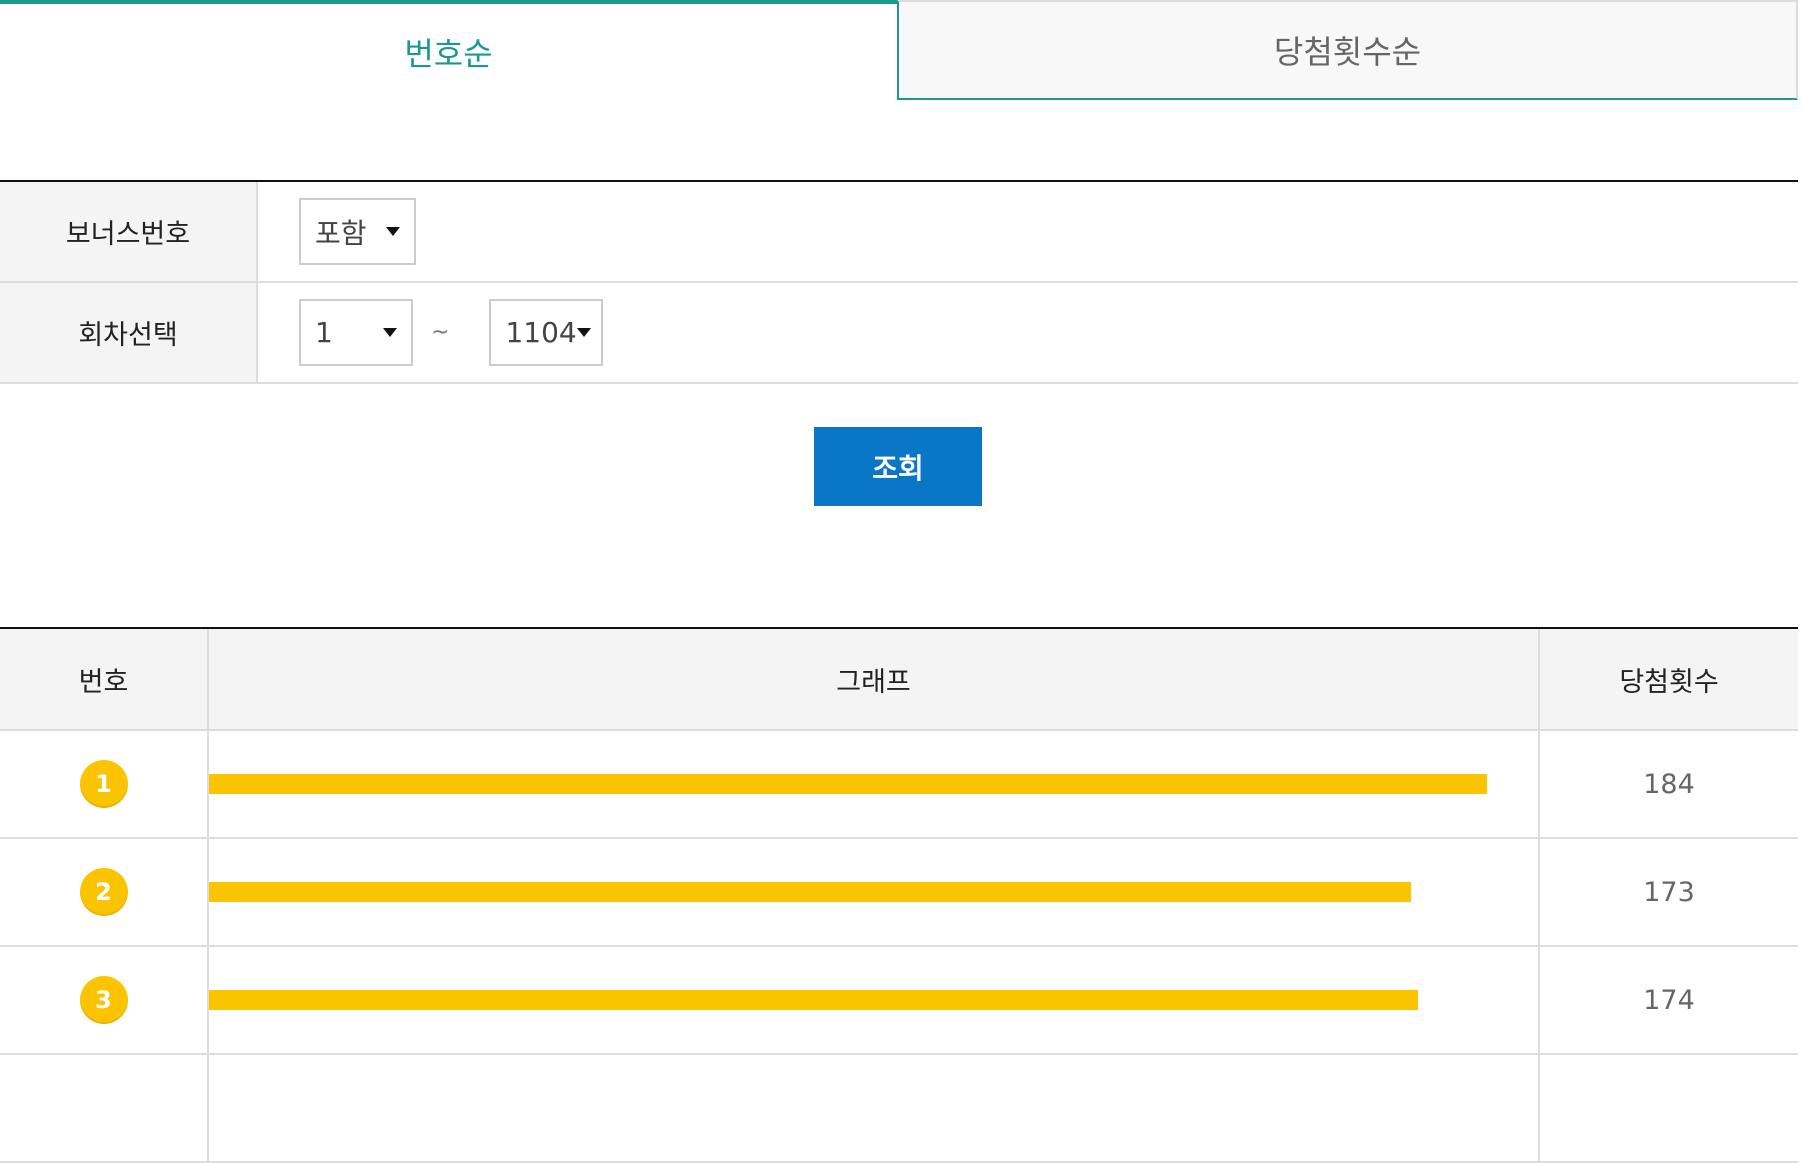  I want to click on results-header: 번호 그래프 당첨횟수, so click(899, 680).